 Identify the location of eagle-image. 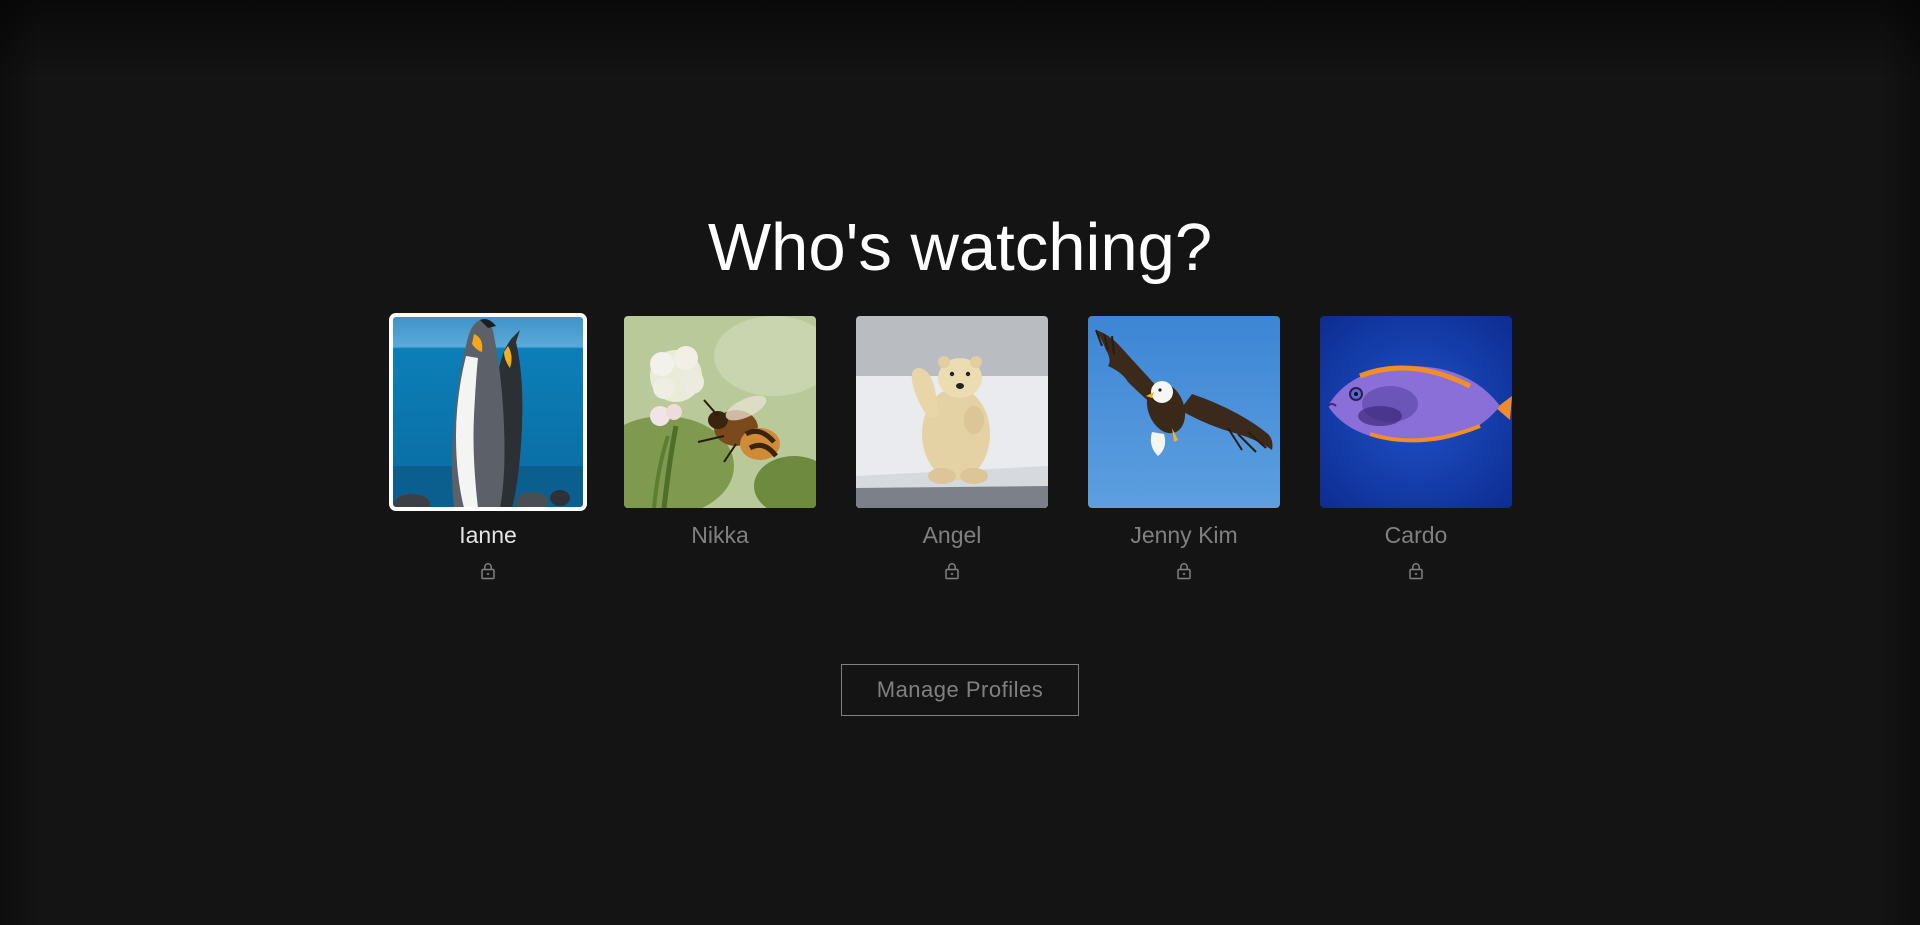
(1184, 412).